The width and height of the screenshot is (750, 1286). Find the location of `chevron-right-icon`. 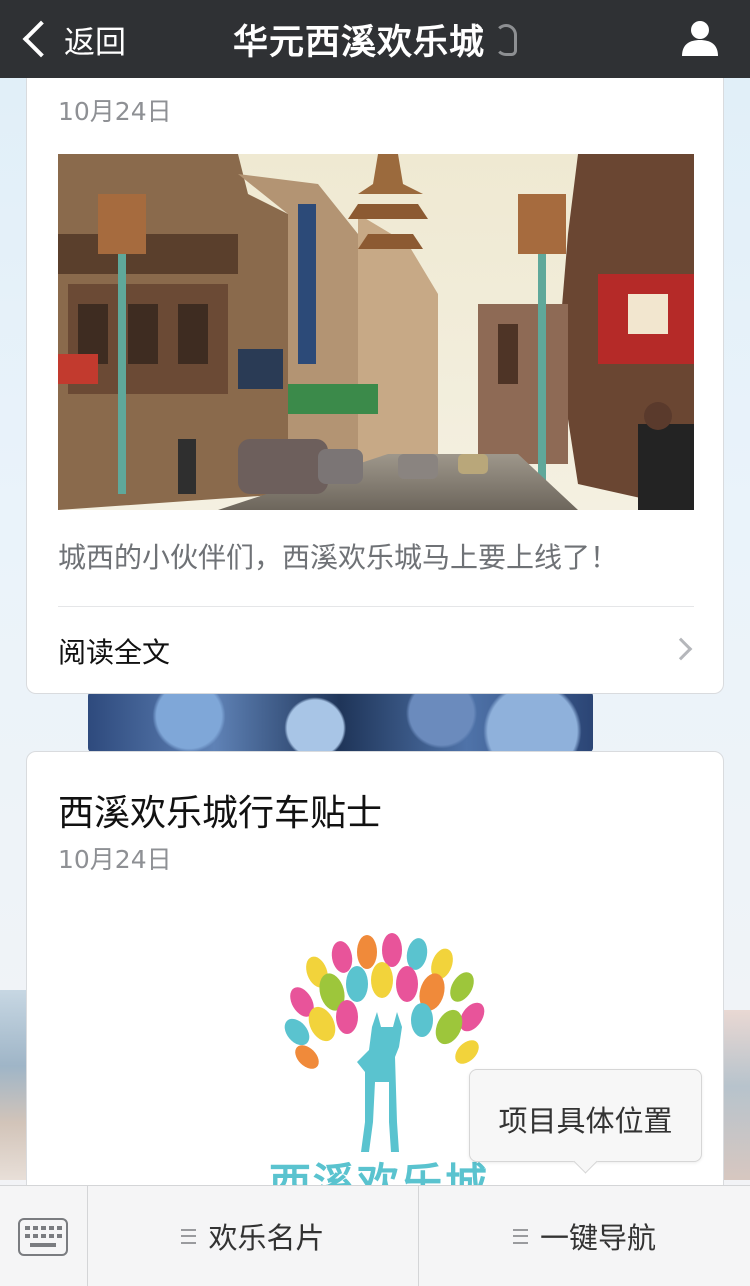

chevron-right-icon is located at coordinates (681, 649).